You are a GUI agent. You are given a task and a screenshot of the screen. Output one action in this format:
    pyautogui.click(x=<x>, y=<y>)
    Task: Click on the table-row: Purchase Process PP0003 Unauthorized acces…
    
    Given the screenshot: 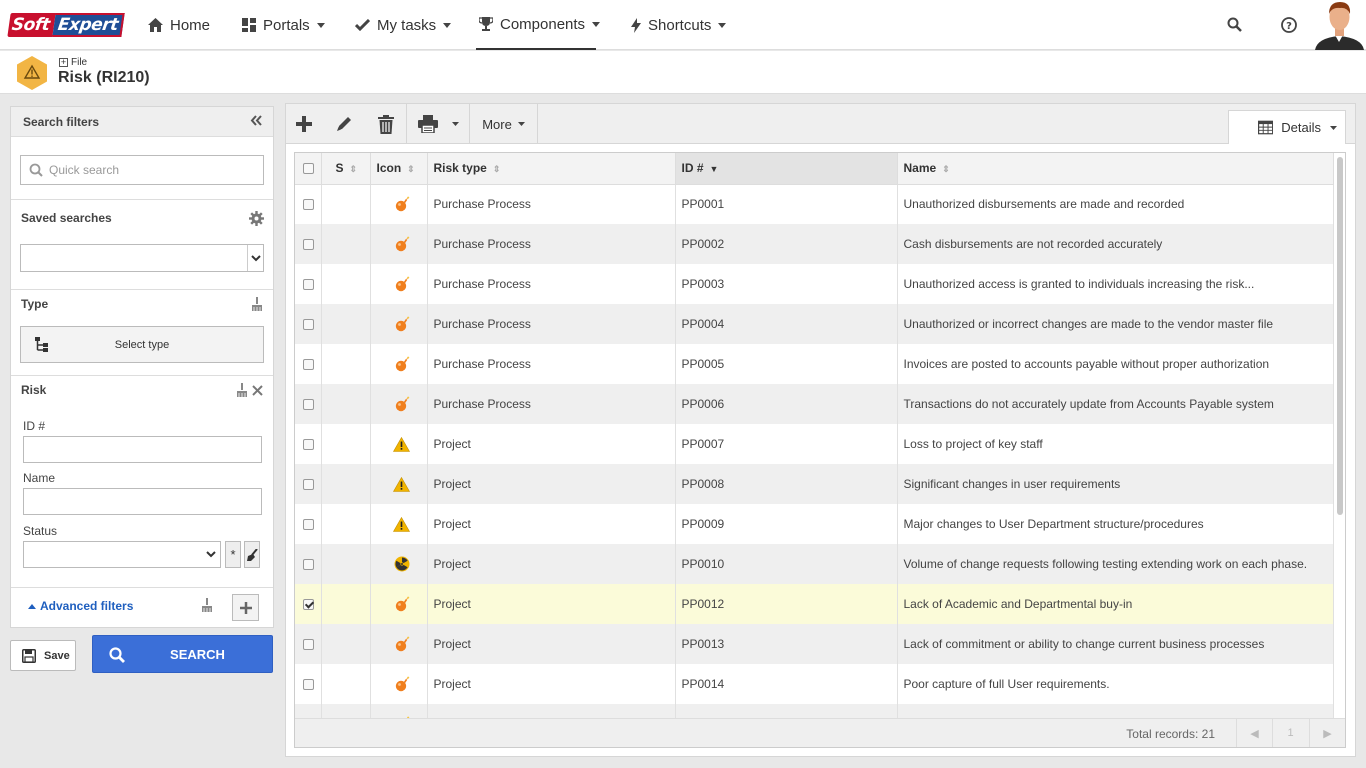 What is the action you would take?
    pyautogui.click(x=814, y=284)
    